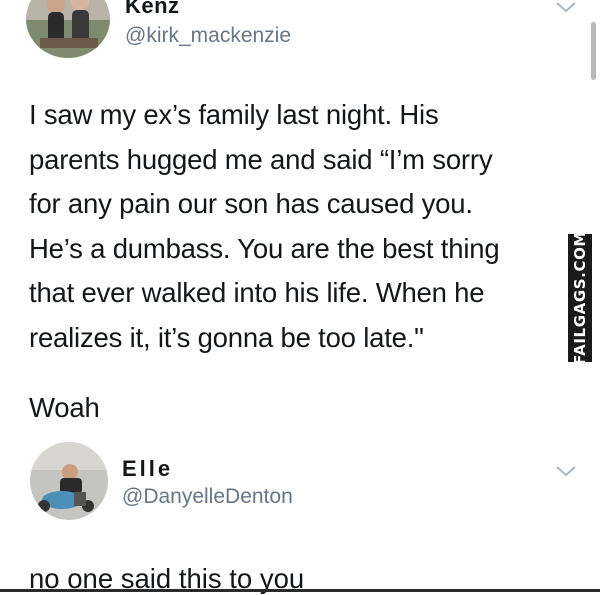 The image size is (600, 595). What do you see at coordinates (593, 51) in the screenshot?
I see `scrollbar` at bounding box center [593, 51].